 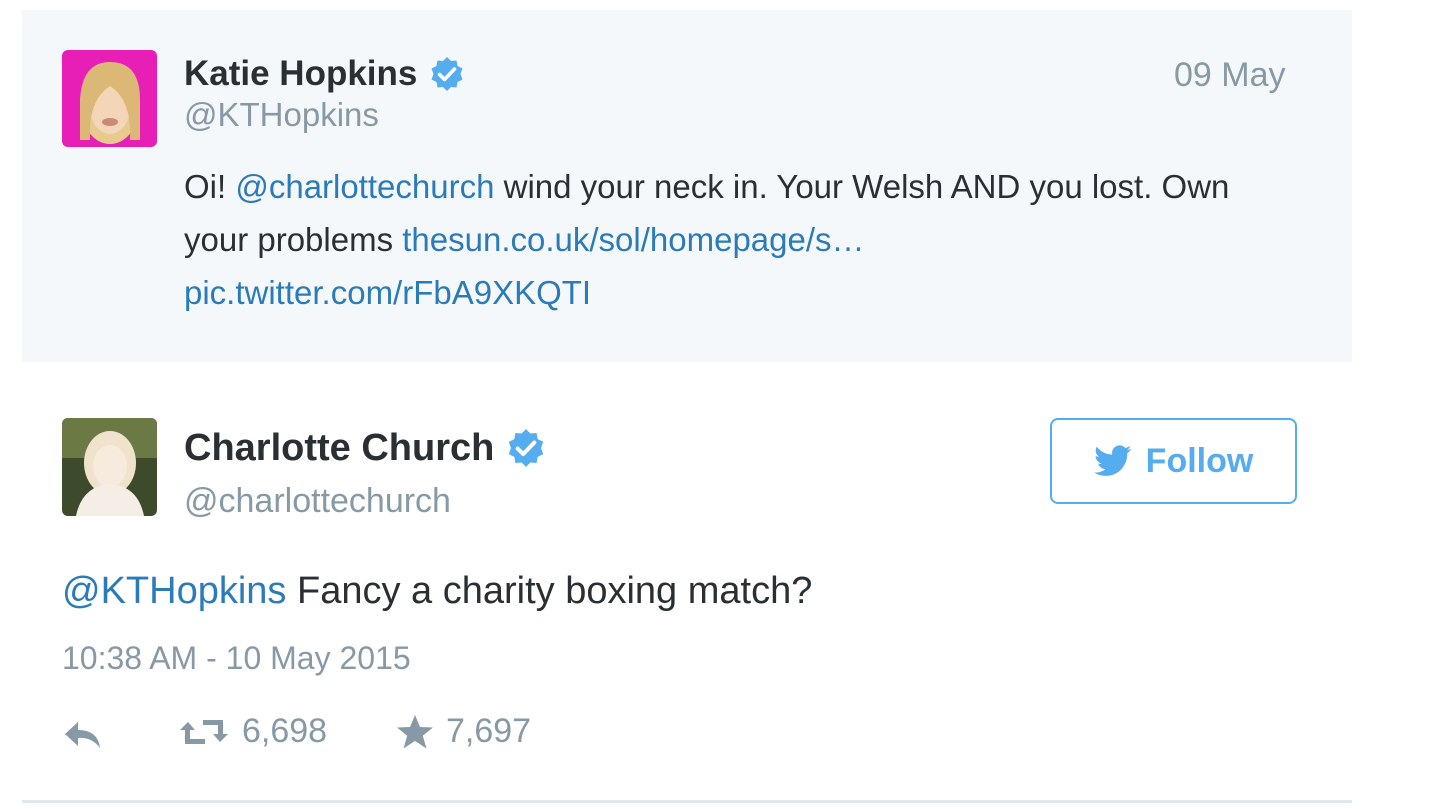 I want to click on tweet-text: @KTHopkins Fancy a charity boxing match?, so click(x=437, y=591).